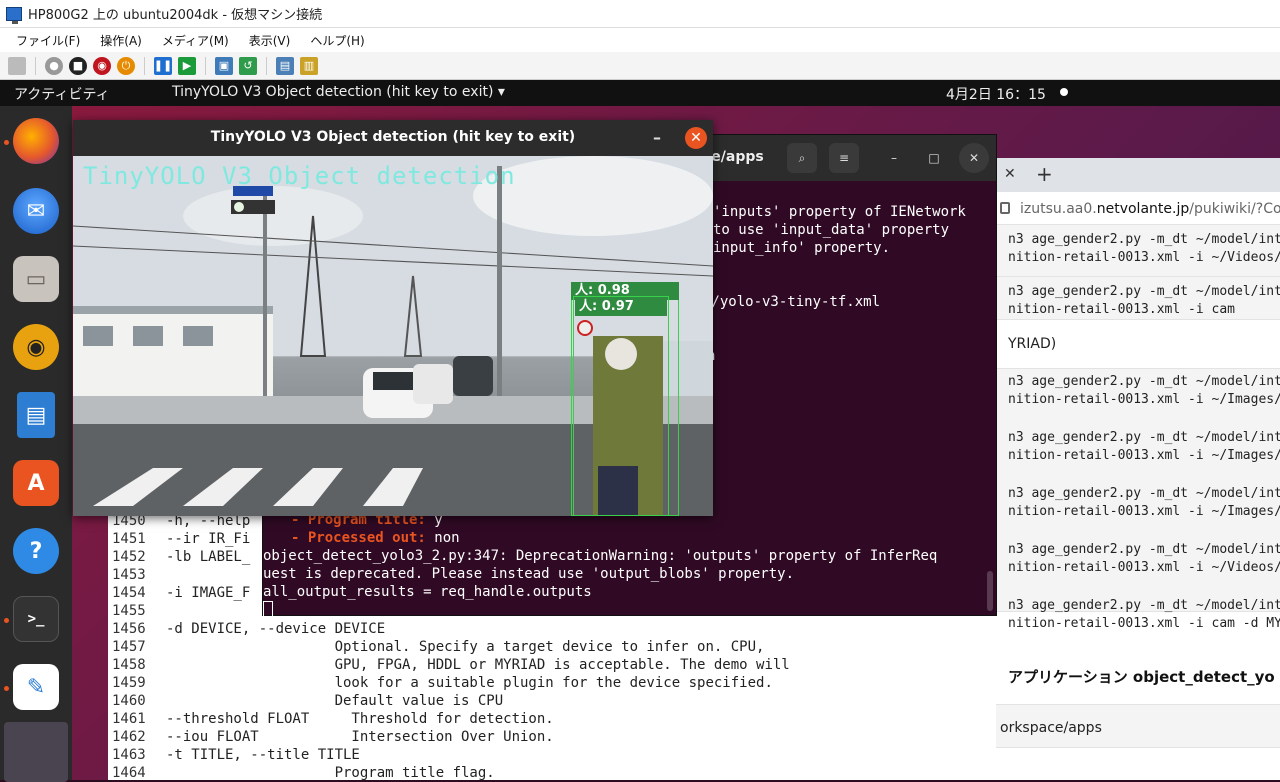 The width and height of the screenshot is (1280, 782). Describe the element at coordinates (187, 65) in the screenshot. I see `resume-icon: ▶` at that location.